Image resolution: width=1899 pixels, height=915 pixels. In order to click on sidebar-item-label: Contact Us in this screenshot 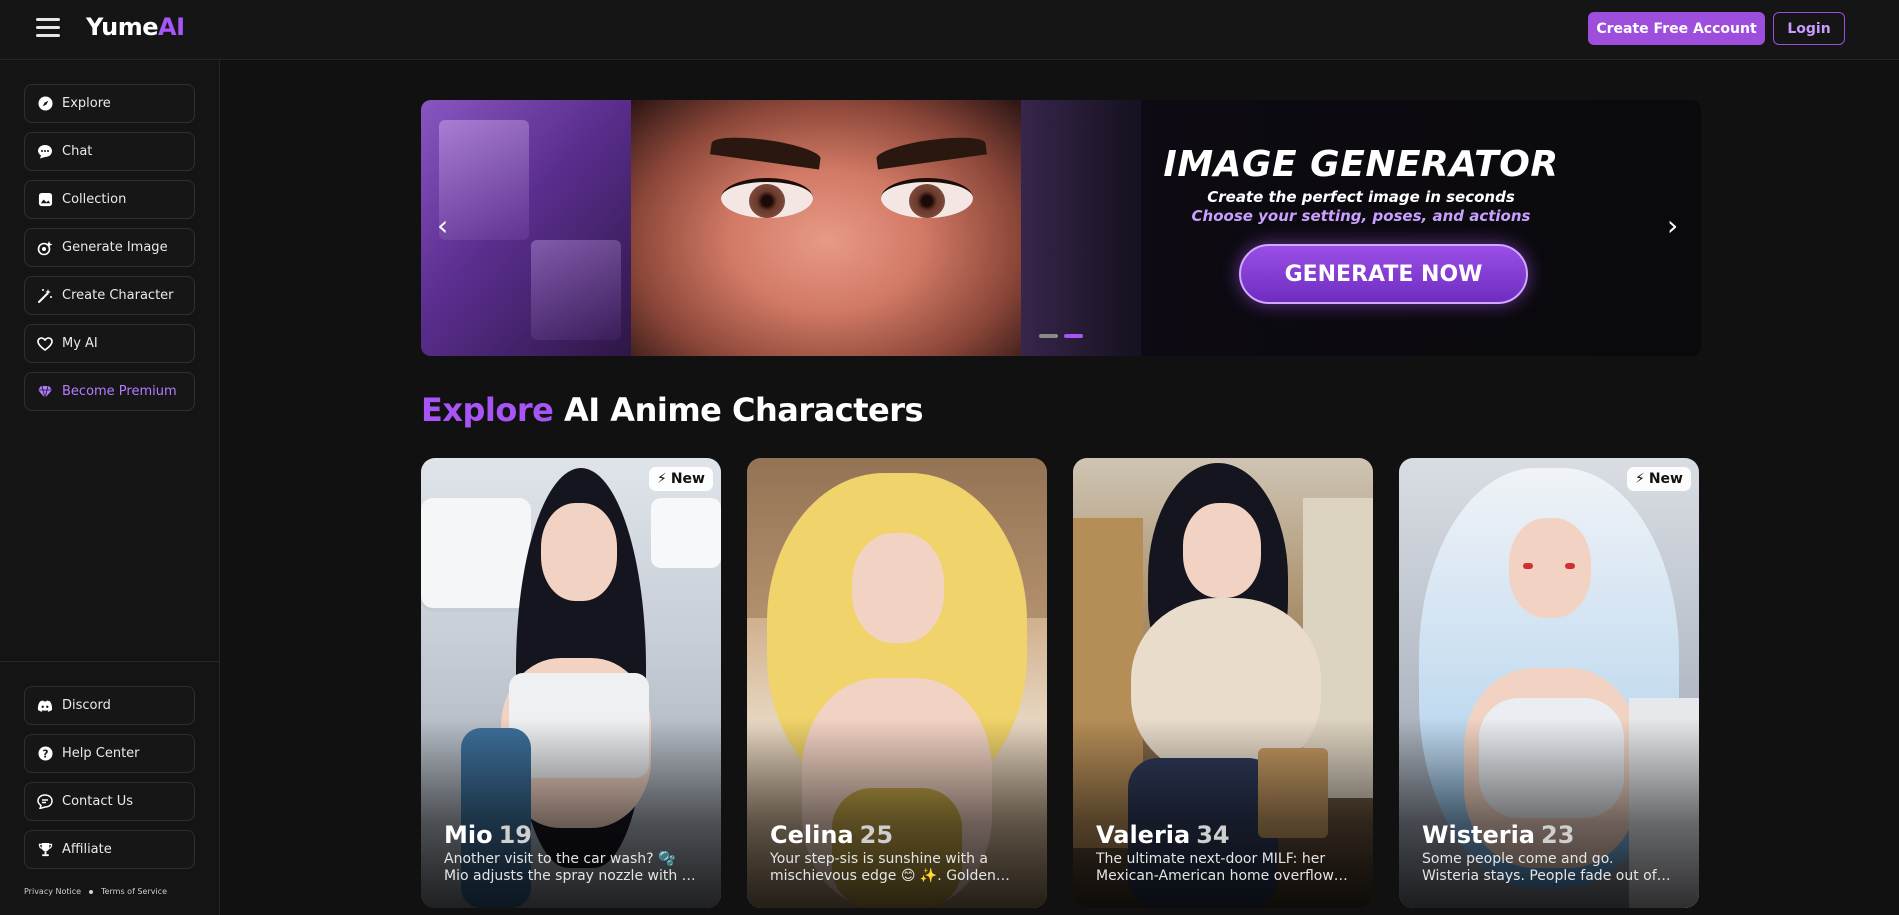, I will do `click(97, 801)`.